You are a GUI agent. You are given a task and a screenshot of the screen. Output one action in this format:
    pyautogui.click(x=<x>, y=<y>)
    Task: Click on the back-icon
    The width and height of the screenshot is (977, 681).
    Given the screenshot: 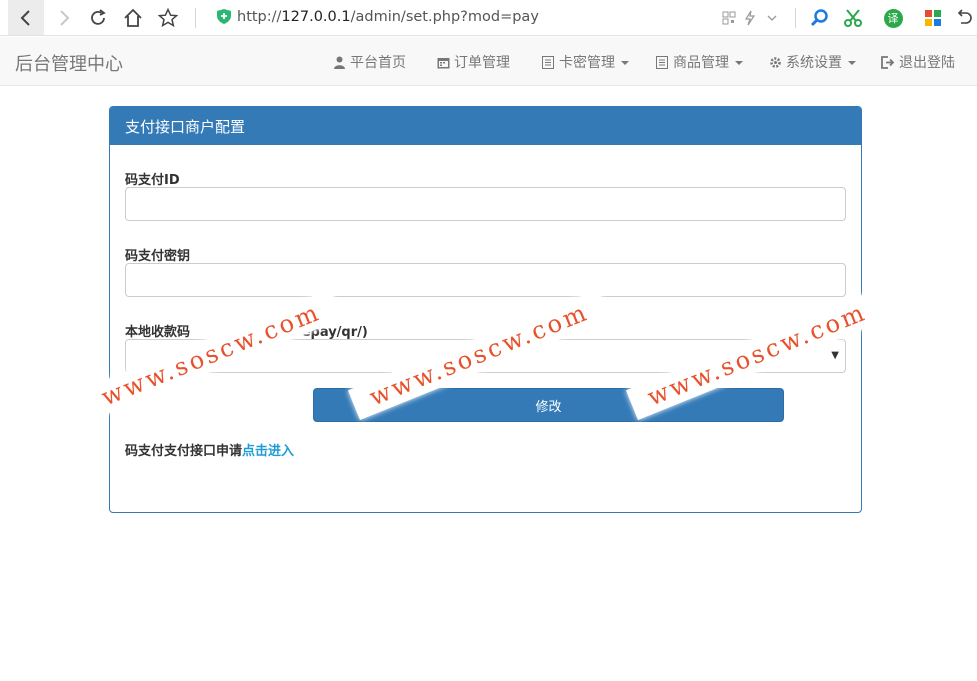 What is the action you would take?
    pyautogui.click(x=25, y=17)
    